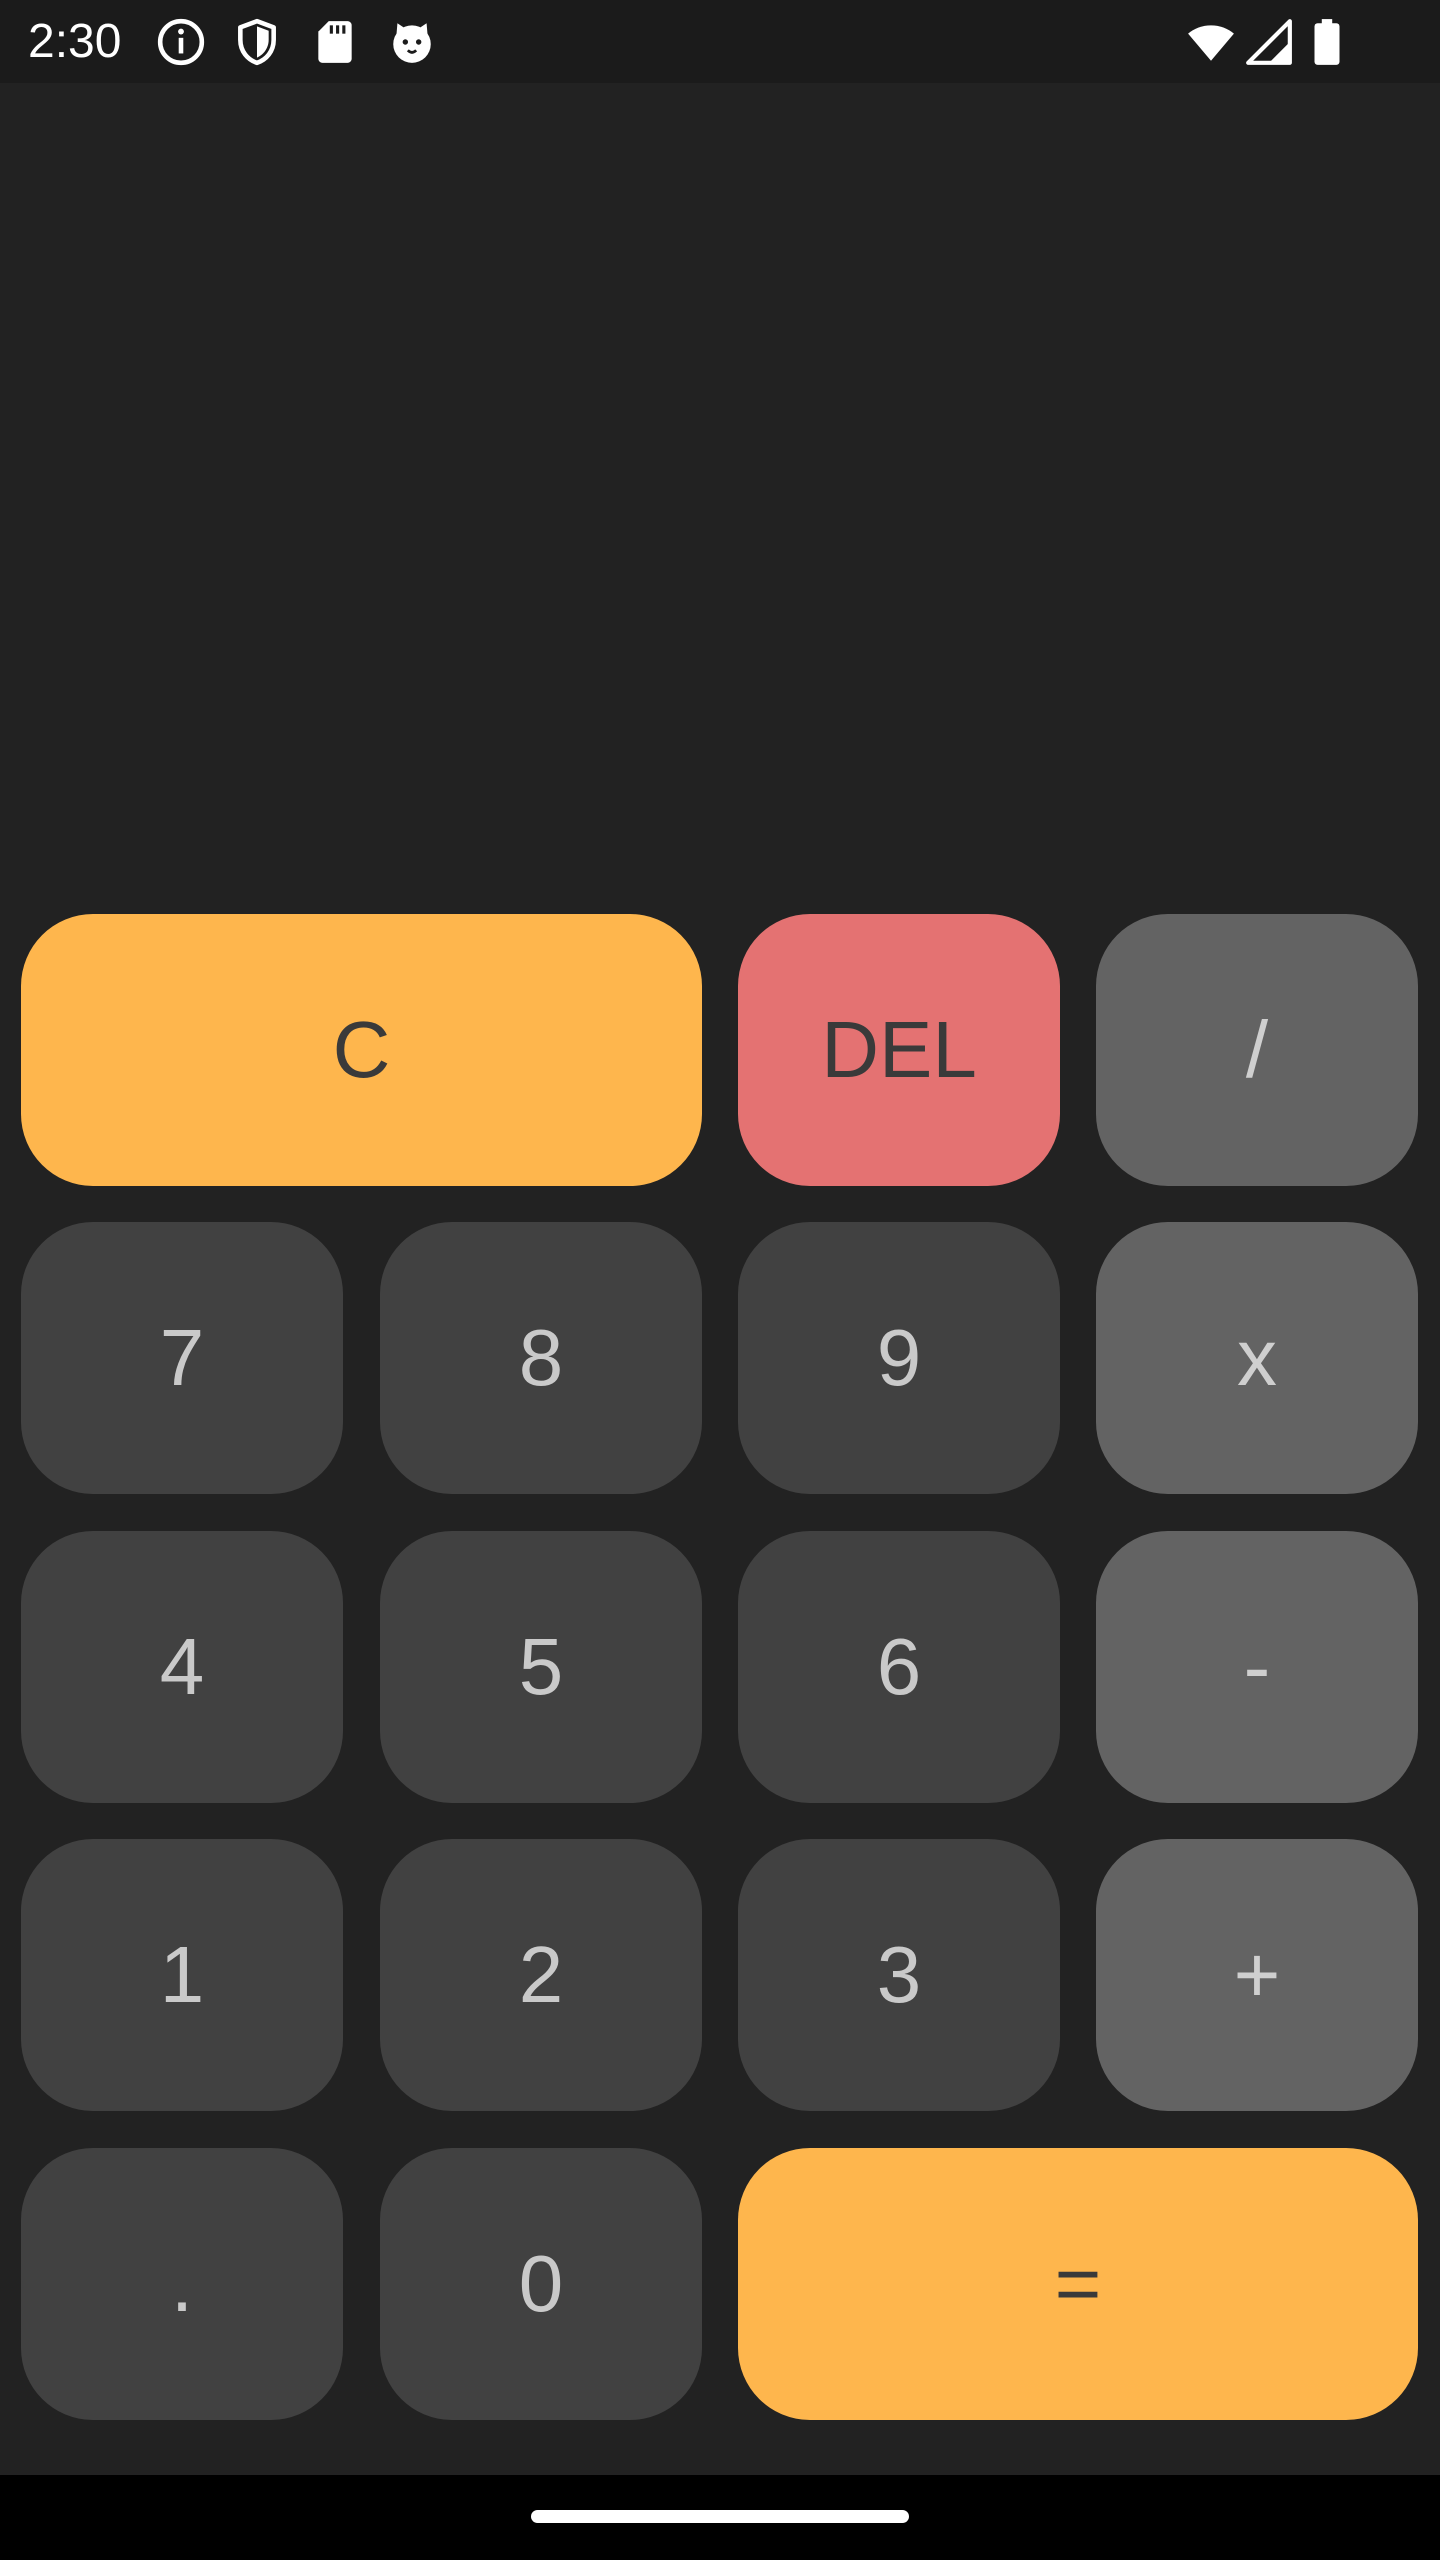  Describe the element at coordinates (899, 1358) in the screenshot. I see `digit-9-button: 9` at that location.